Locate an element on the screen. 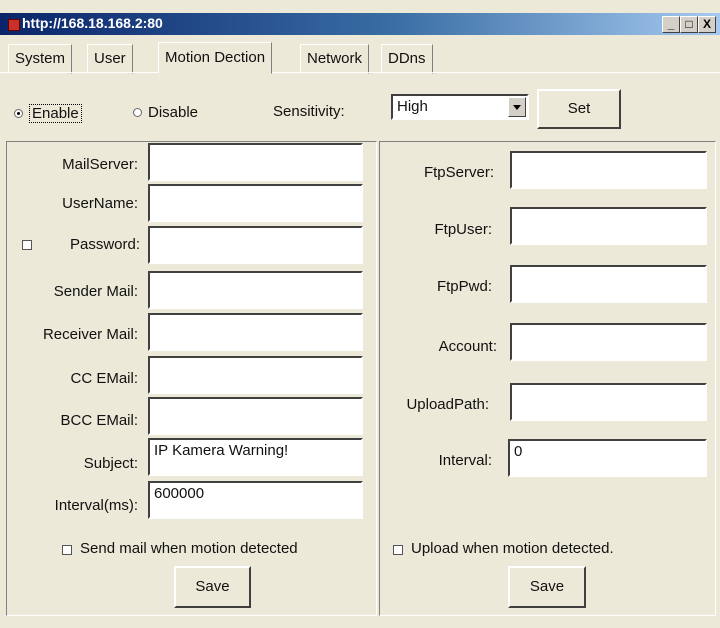  password-input is located at coordinates (255, 245).